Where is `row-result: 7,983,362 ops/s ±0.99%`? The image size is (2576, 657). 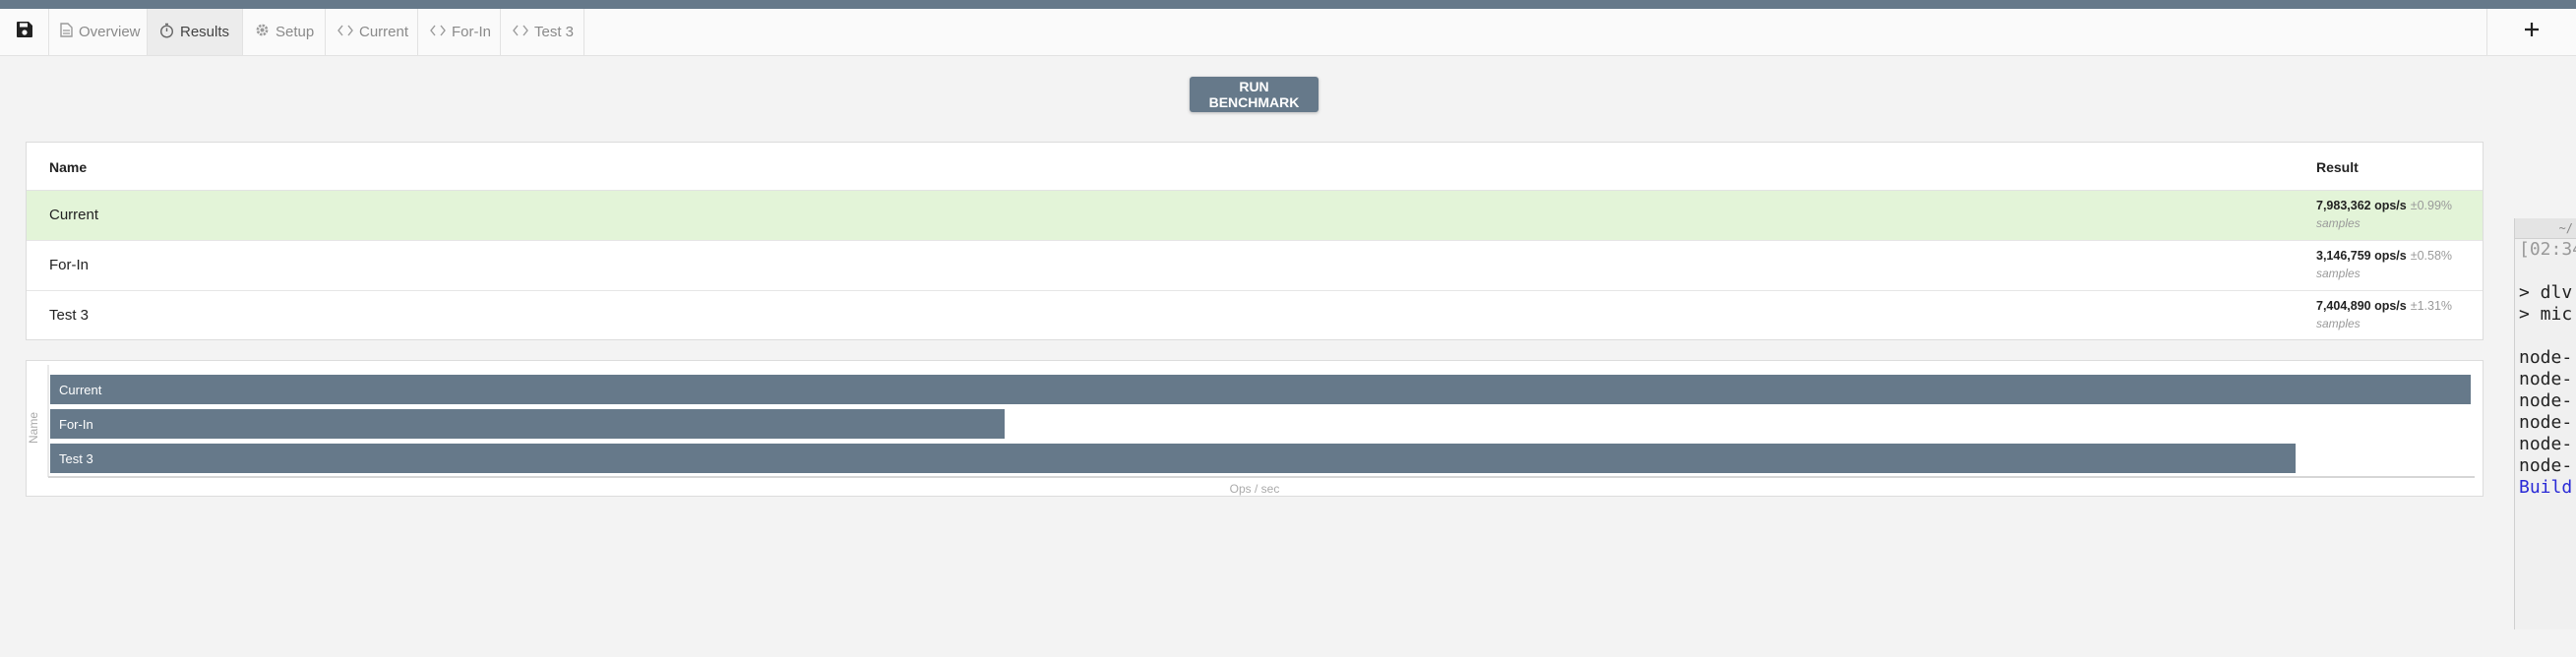
row-result: 7,983,362 ops/s ±0.99% is located at coordinates (2384, 205).